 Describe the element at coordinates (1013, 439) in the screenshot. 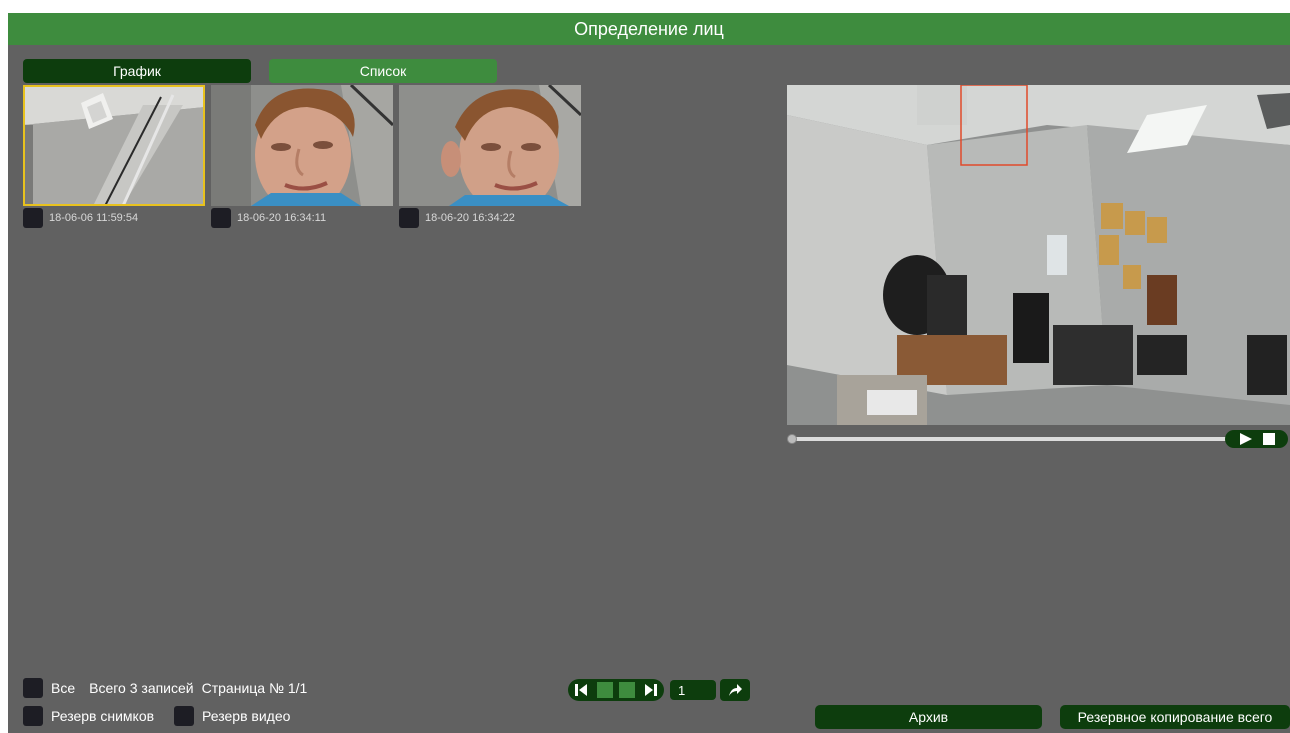

I see `seek-track` at that location.